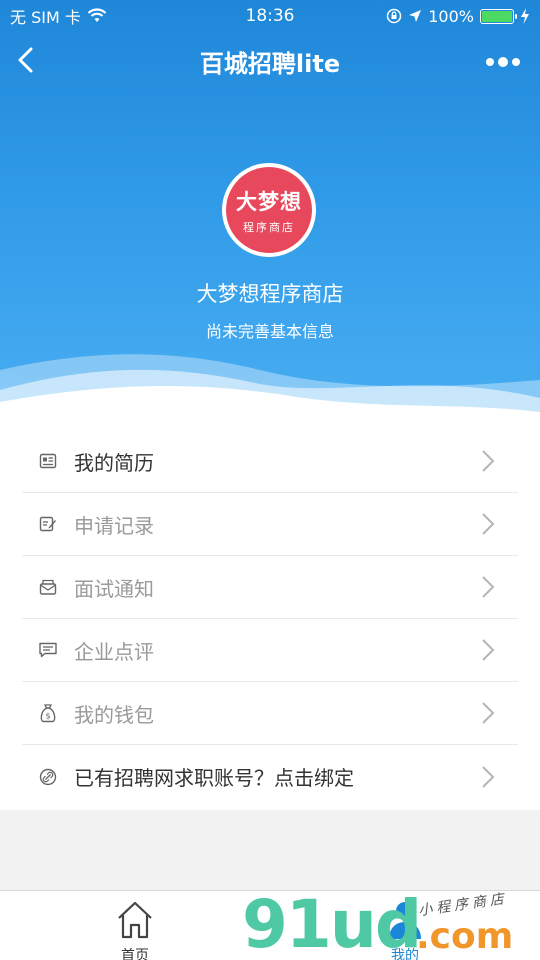 This screenshot has width=540, height=960. Describe the element at coordinates (270, 587) in the screenshot. I see `menu-item-interview: 面试通知` at that location.